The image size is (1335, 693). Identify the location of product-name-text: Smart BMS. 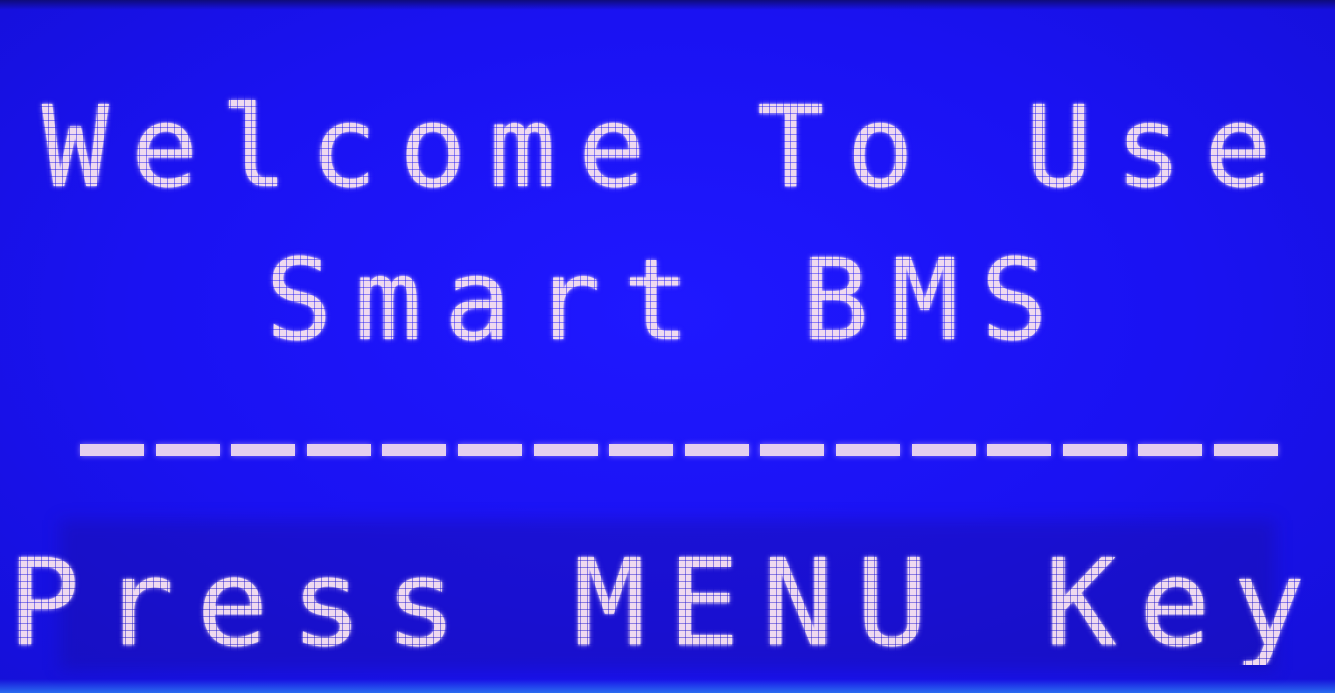
(667, 301).